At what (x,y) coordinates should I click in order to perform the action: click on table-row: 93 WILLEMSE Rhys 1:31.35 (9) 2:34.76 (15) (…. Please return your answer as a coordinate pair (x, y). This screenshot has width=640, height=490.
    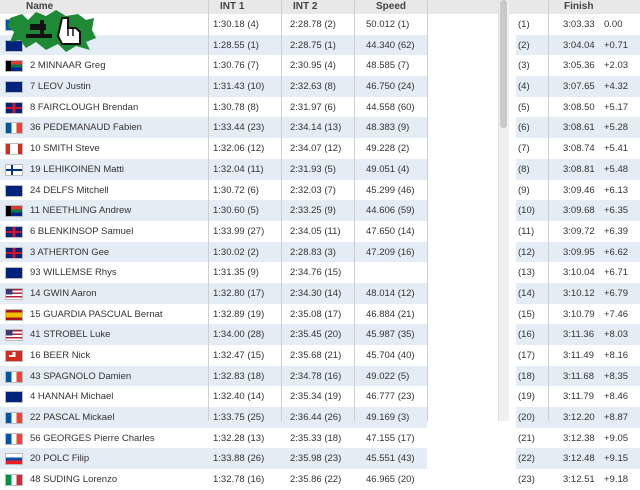
    Looking at the image, I should click on (320, 272).